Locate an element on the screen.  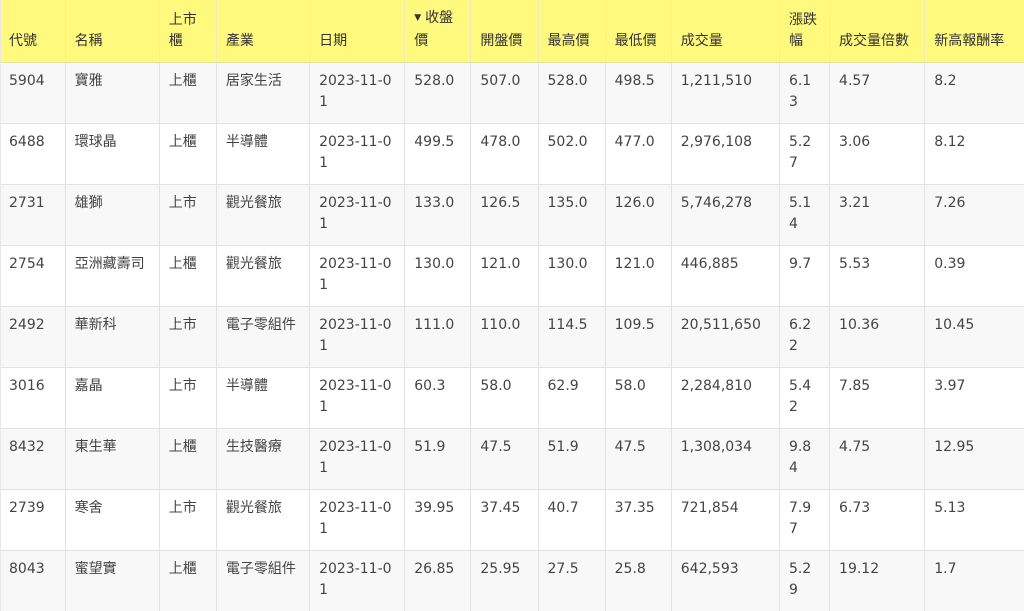
cell-open: 478.0 is located at coordinates (504, 154).